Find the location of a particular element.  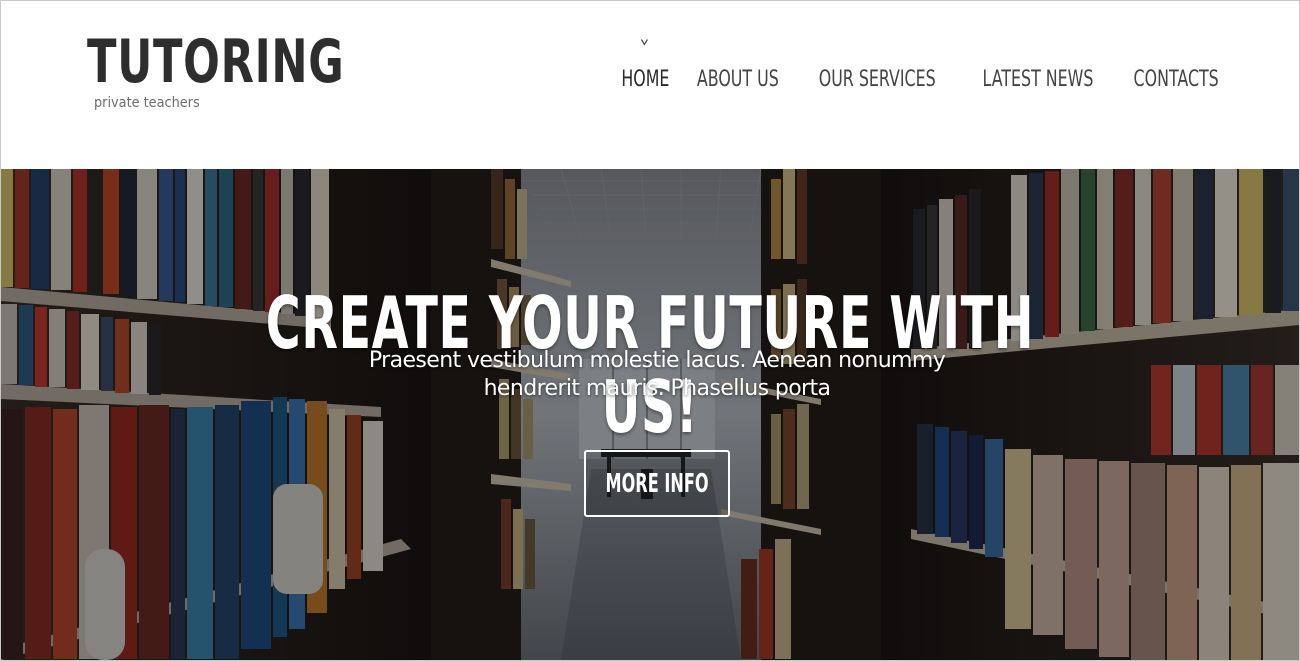

nav-item-contacts: CONTACTS is located at coordinates (1175, 80).